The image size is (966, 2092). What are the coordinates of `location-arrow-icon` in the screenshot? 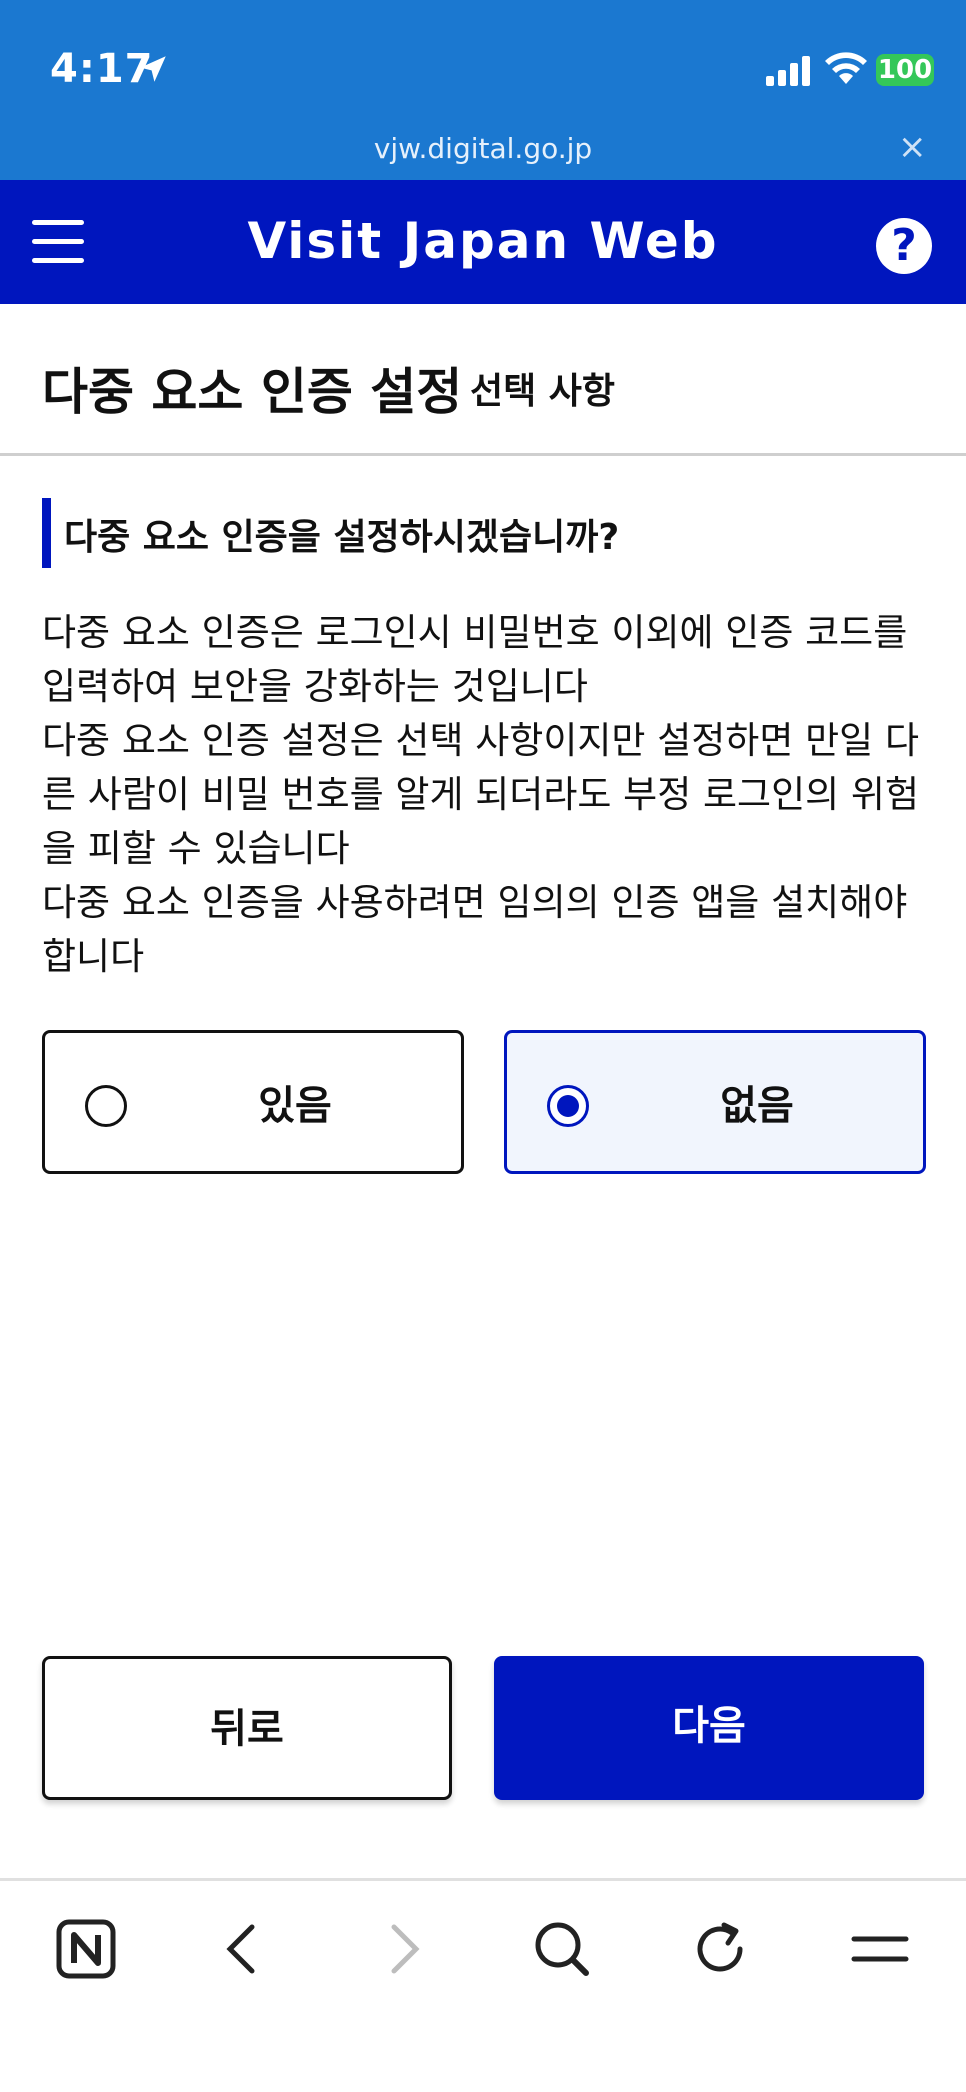 It's located at (153, 69).